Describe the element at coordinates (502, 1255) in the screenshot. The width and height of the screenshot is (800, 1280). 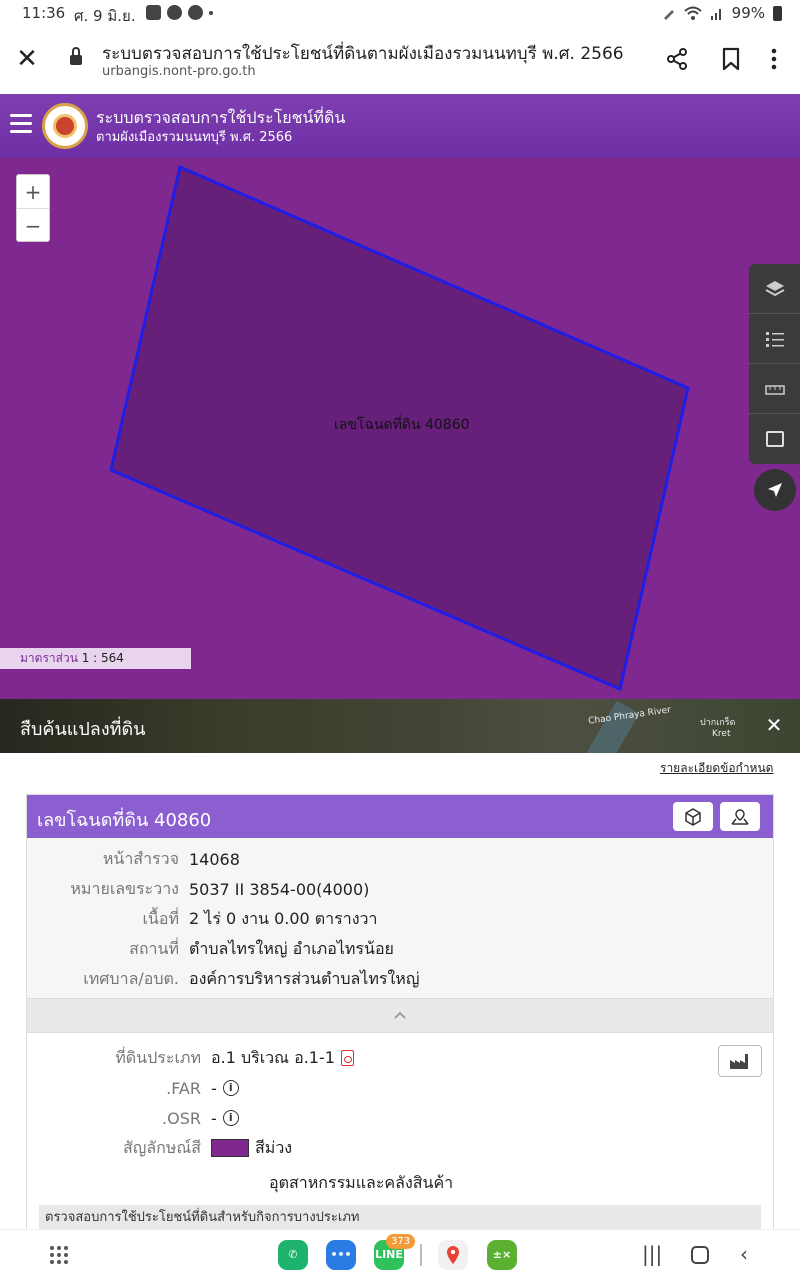
I see `calculator-app-icon: ±×` at that location.